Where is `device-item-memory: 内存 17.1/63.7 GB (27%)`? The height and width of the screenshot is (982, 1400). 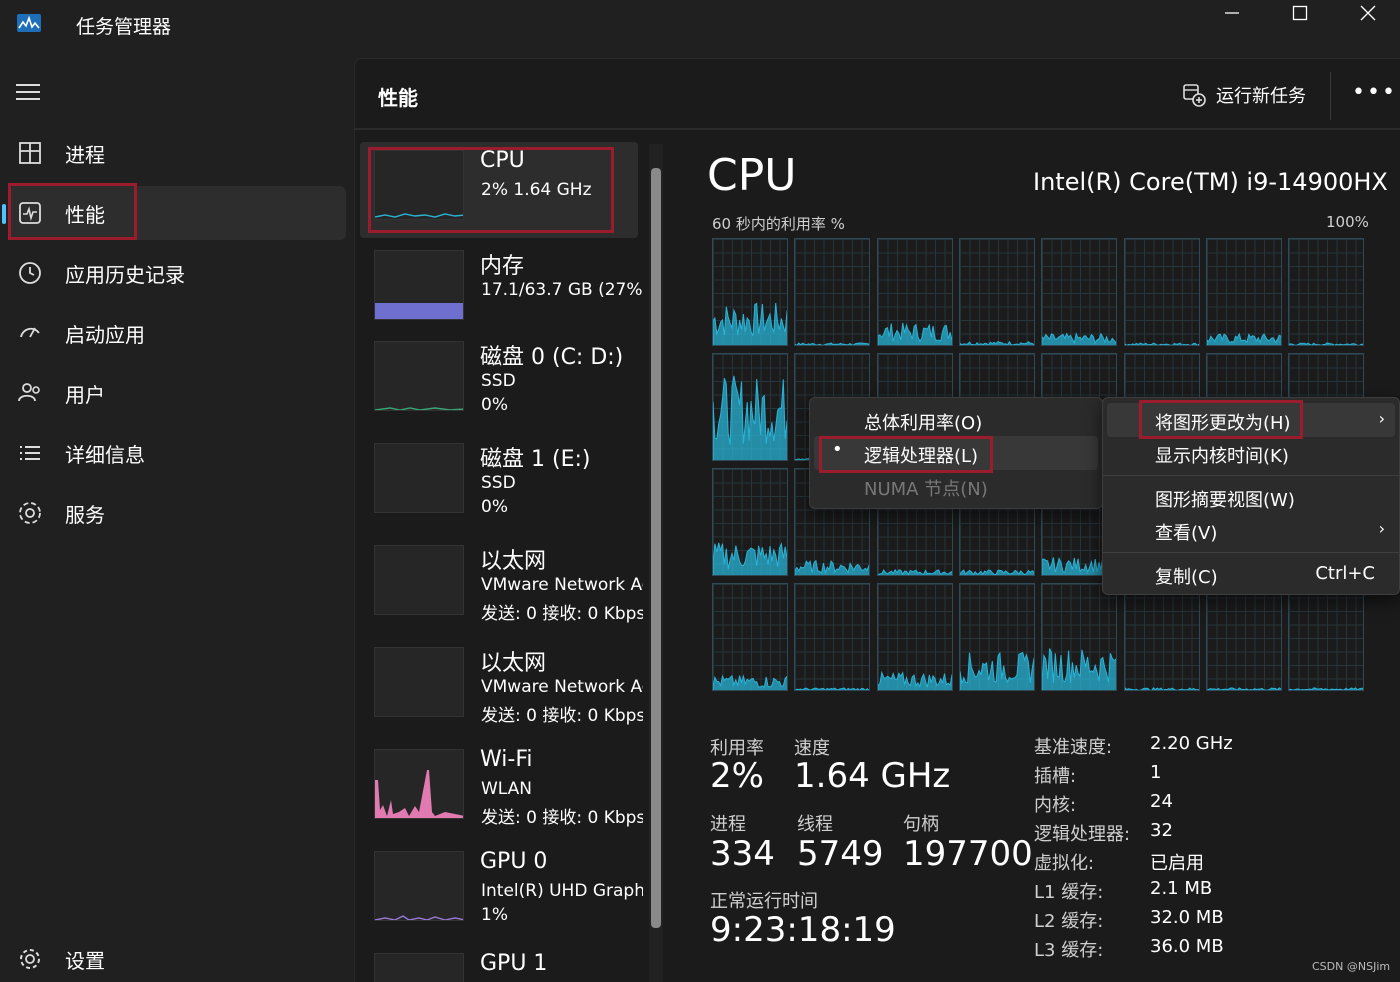
device-item-memory: 内存 17.1/63.7 GB (27%) is located at coordinates (501, 290).